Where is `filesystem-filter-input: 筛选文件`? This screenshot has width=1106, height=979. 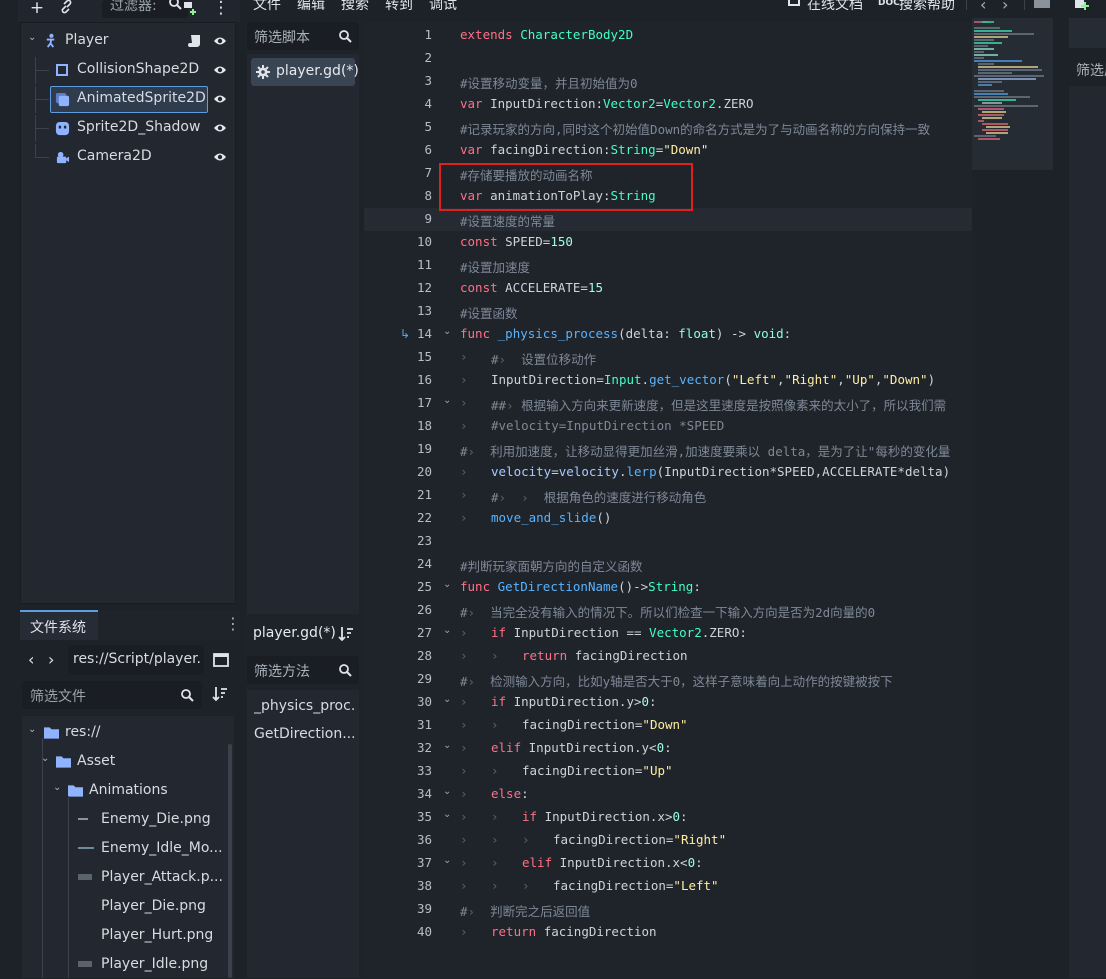
filesystem-filter-input: 筛选文件 is located at coordinates (112, 695).